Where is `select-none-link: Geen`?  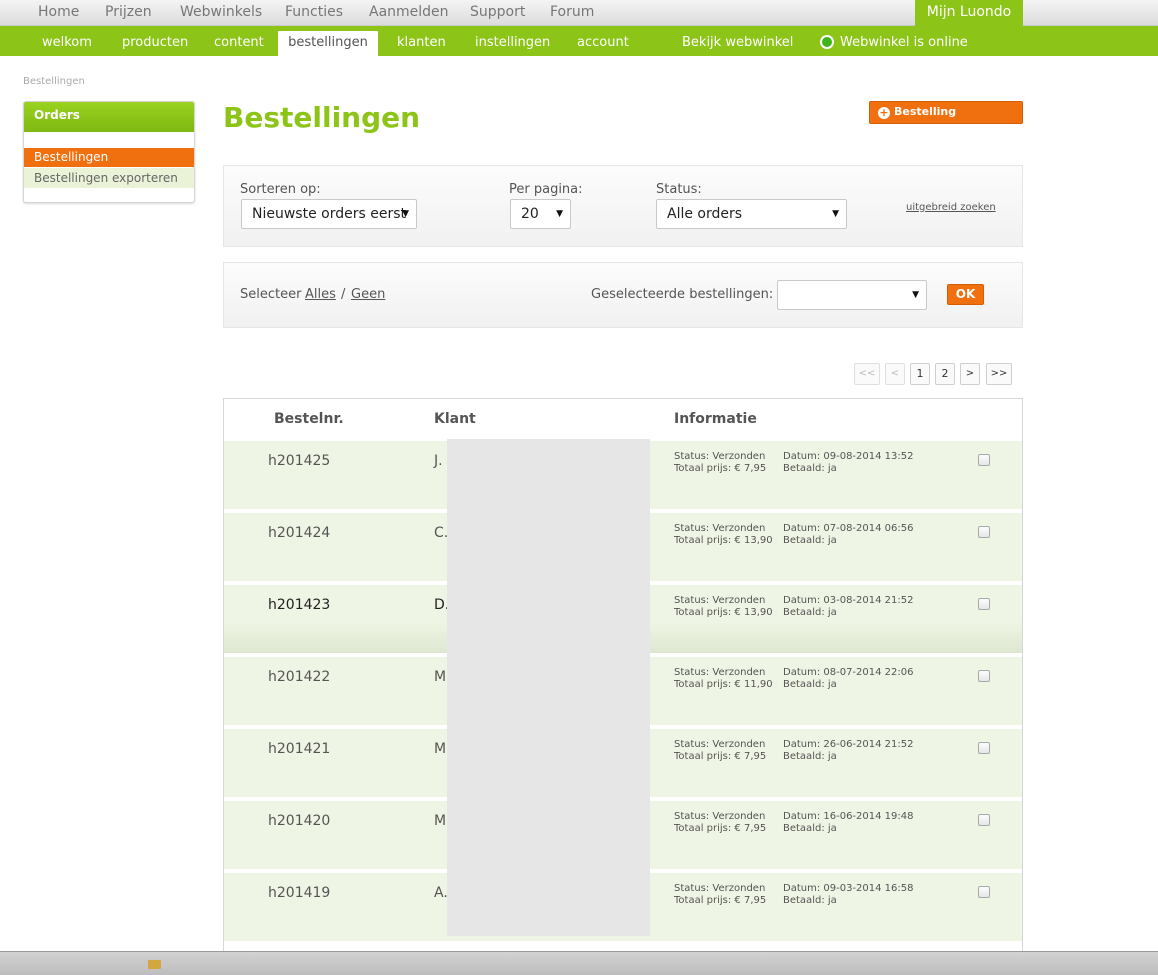 select-none-link: Geen is located at coordinates (368, 294).